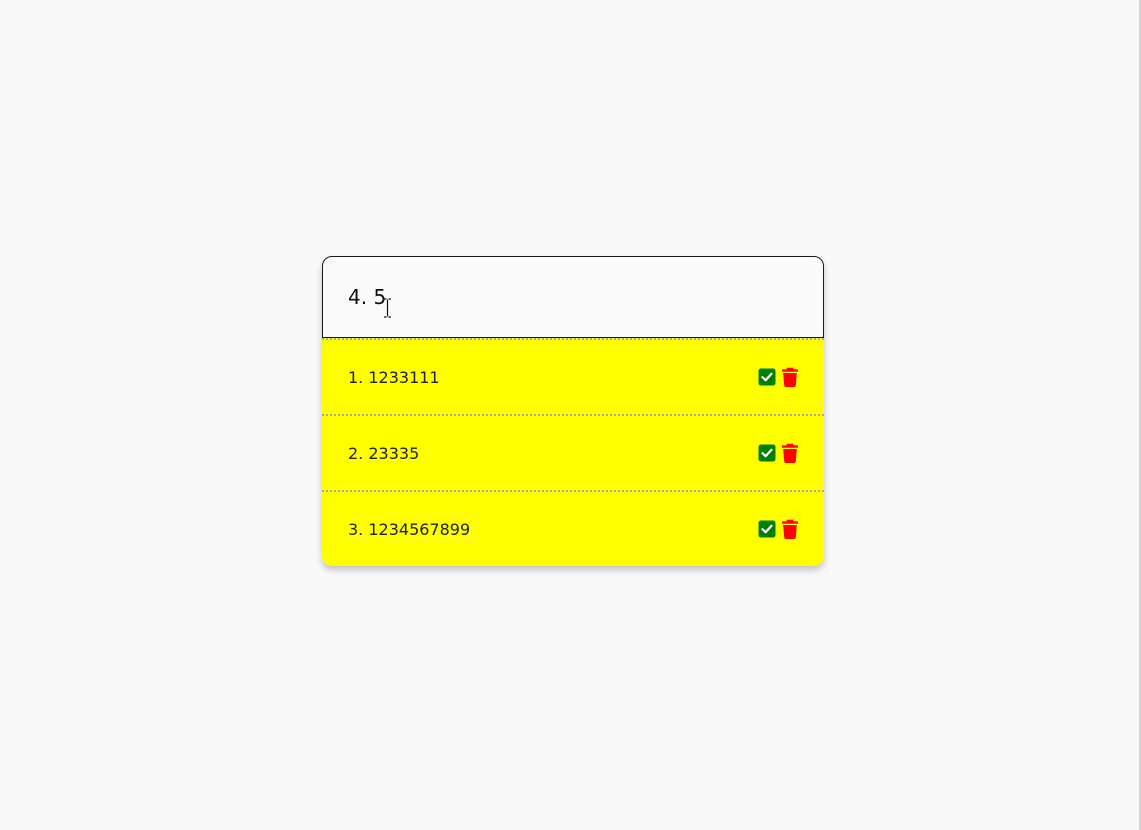  What do you see at coordinates (409, 529) in the screenshot?
I see `todo-item-label: 3. 1234567899` at bounding box center [409, 529].